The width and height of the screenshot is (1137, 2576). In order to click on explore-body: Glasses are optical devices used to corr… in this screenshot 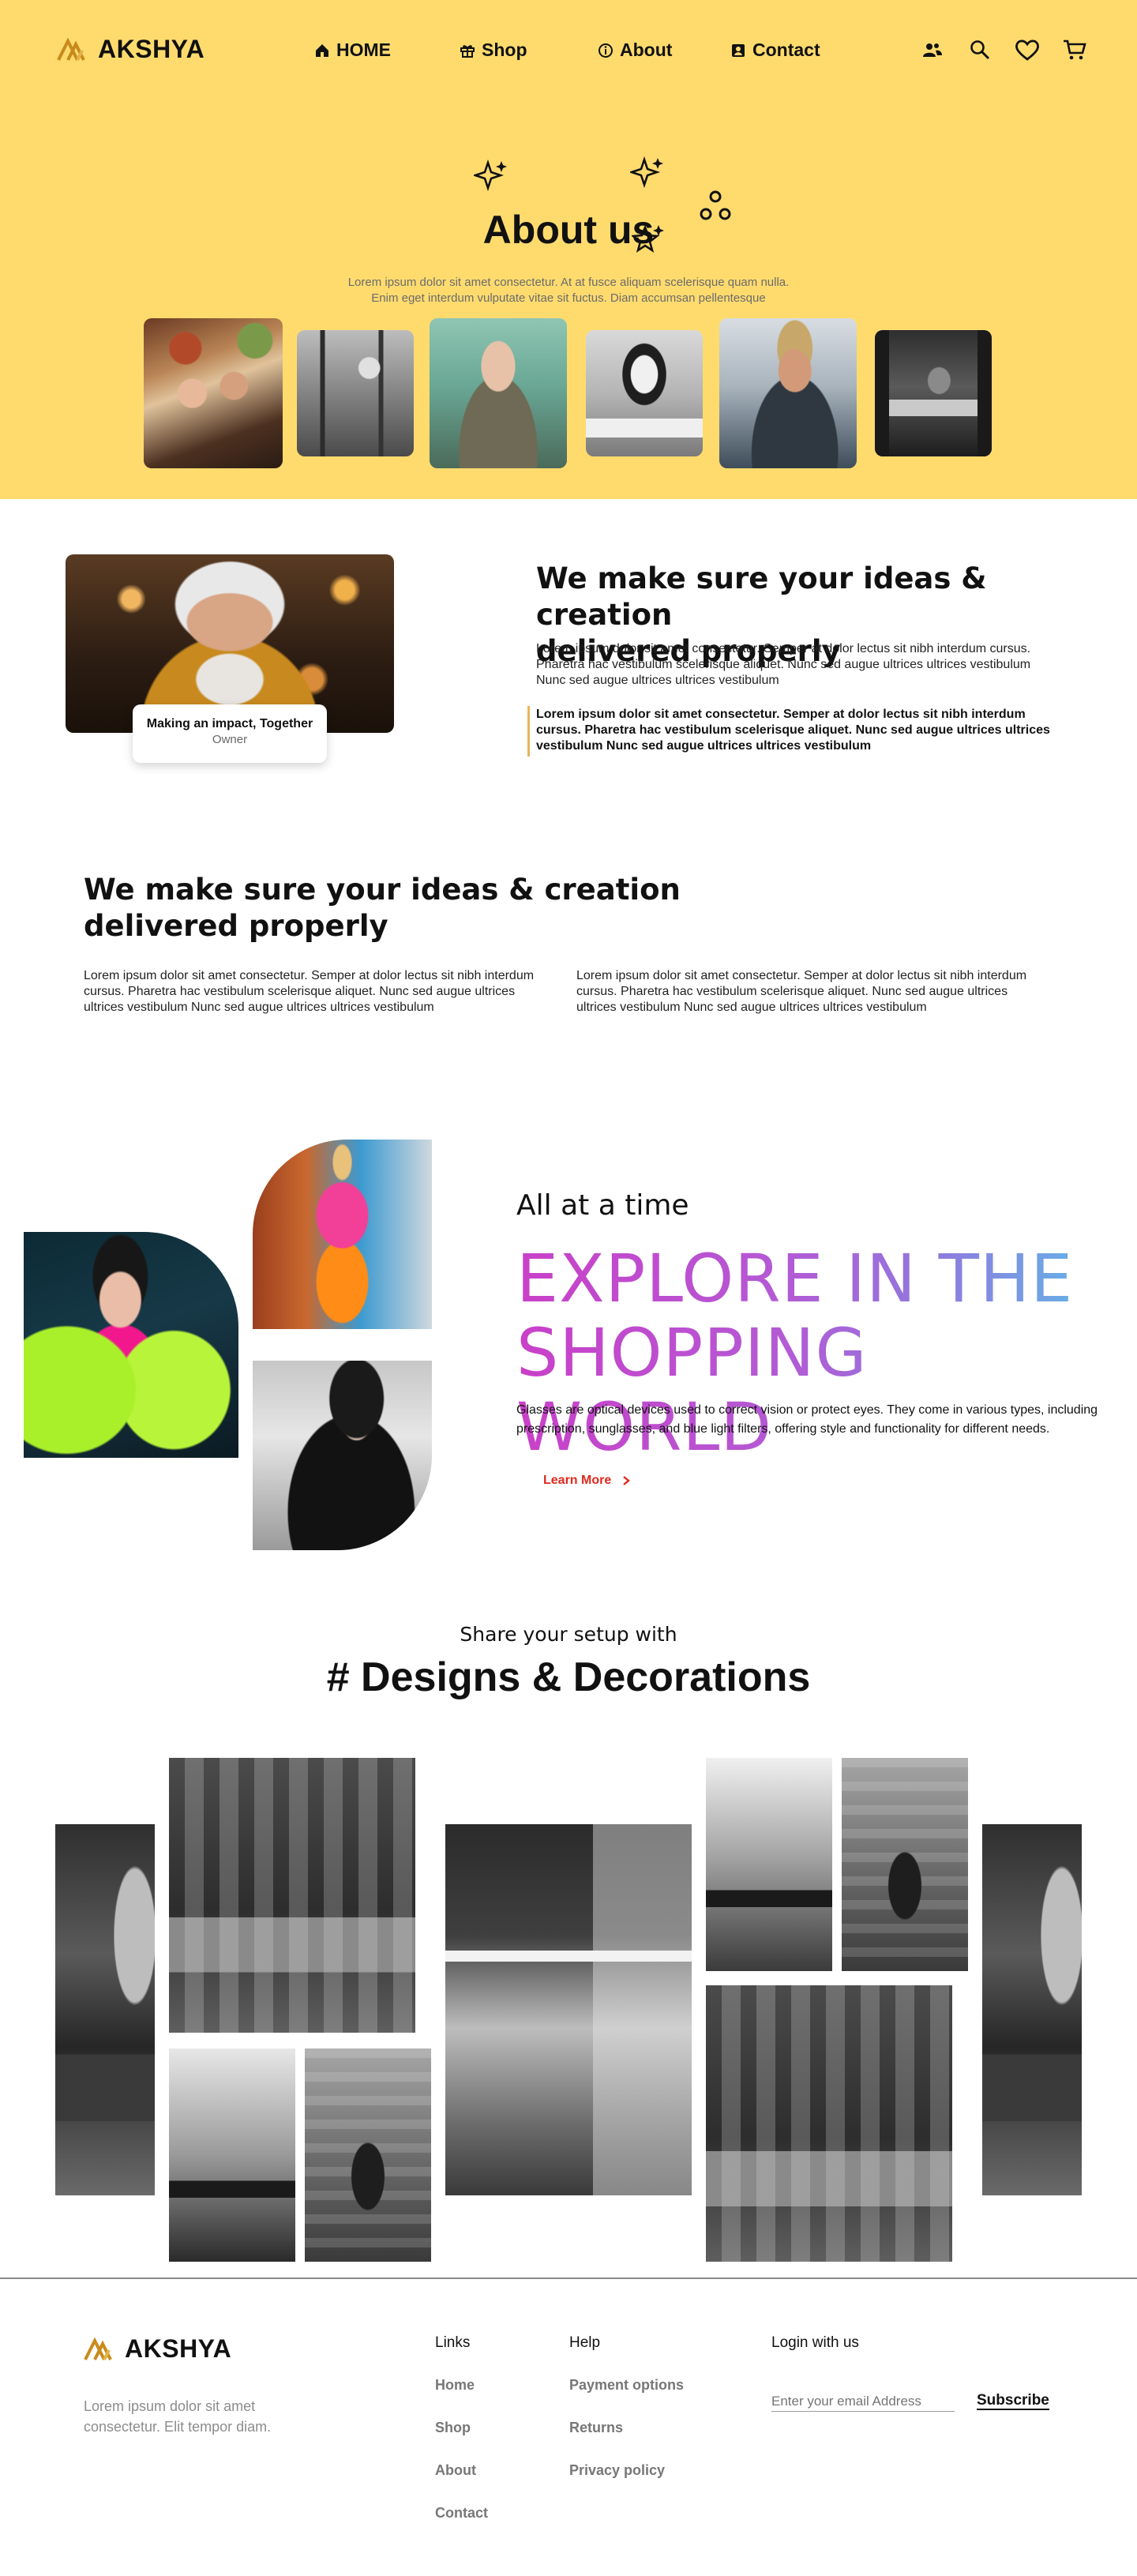, I will do `click(807, 1419)`.